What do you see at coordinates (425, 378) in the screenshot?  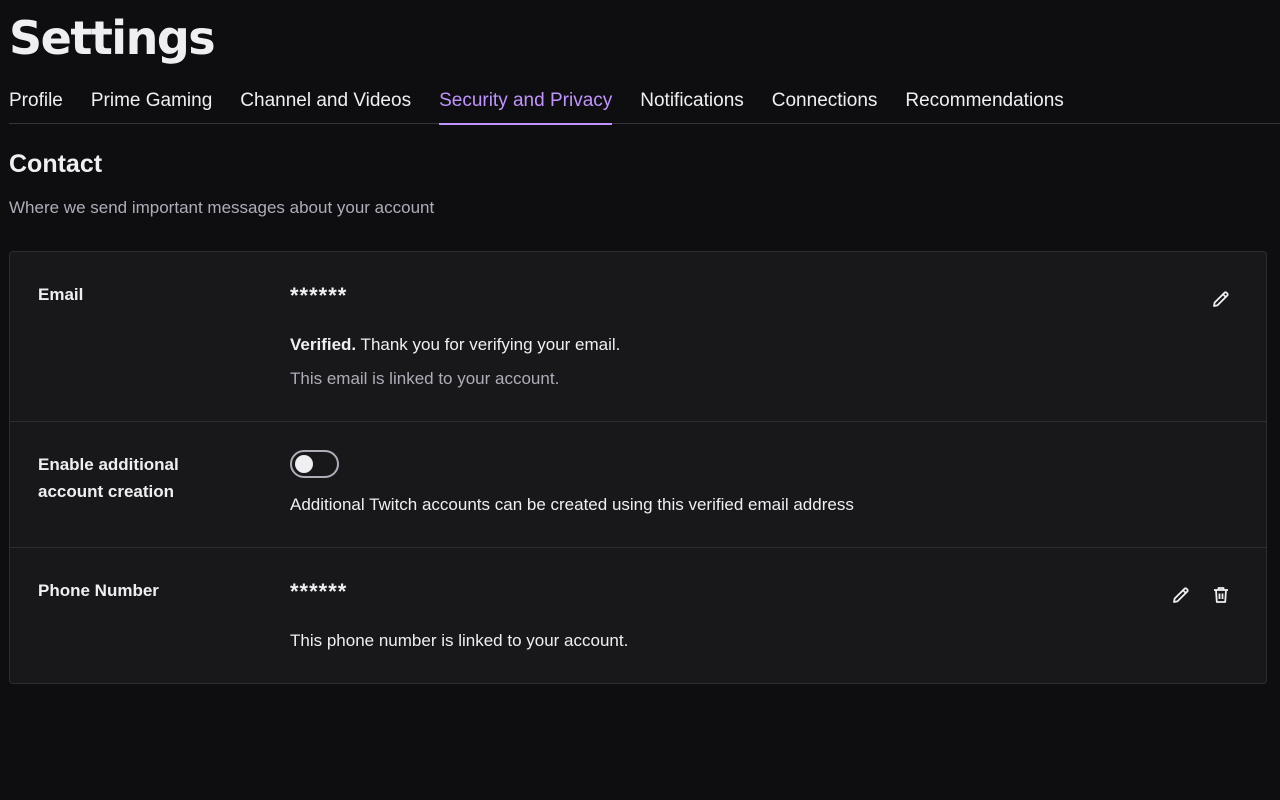 I see `email-linked-text: This email is linked to your account.` at bounding box center [425, 378].